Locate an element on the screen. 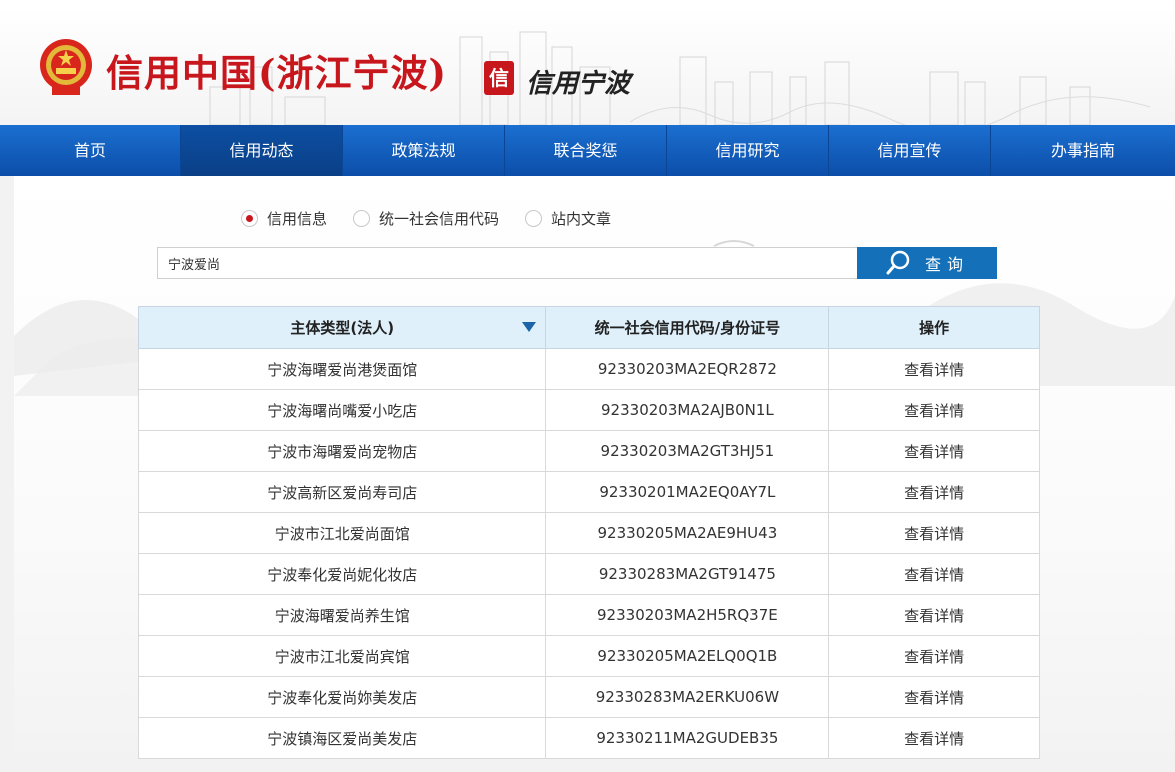 The height and width of the screenshot is (772, 1175). search-button-label: 查询 is located at coordinates (946, 264).